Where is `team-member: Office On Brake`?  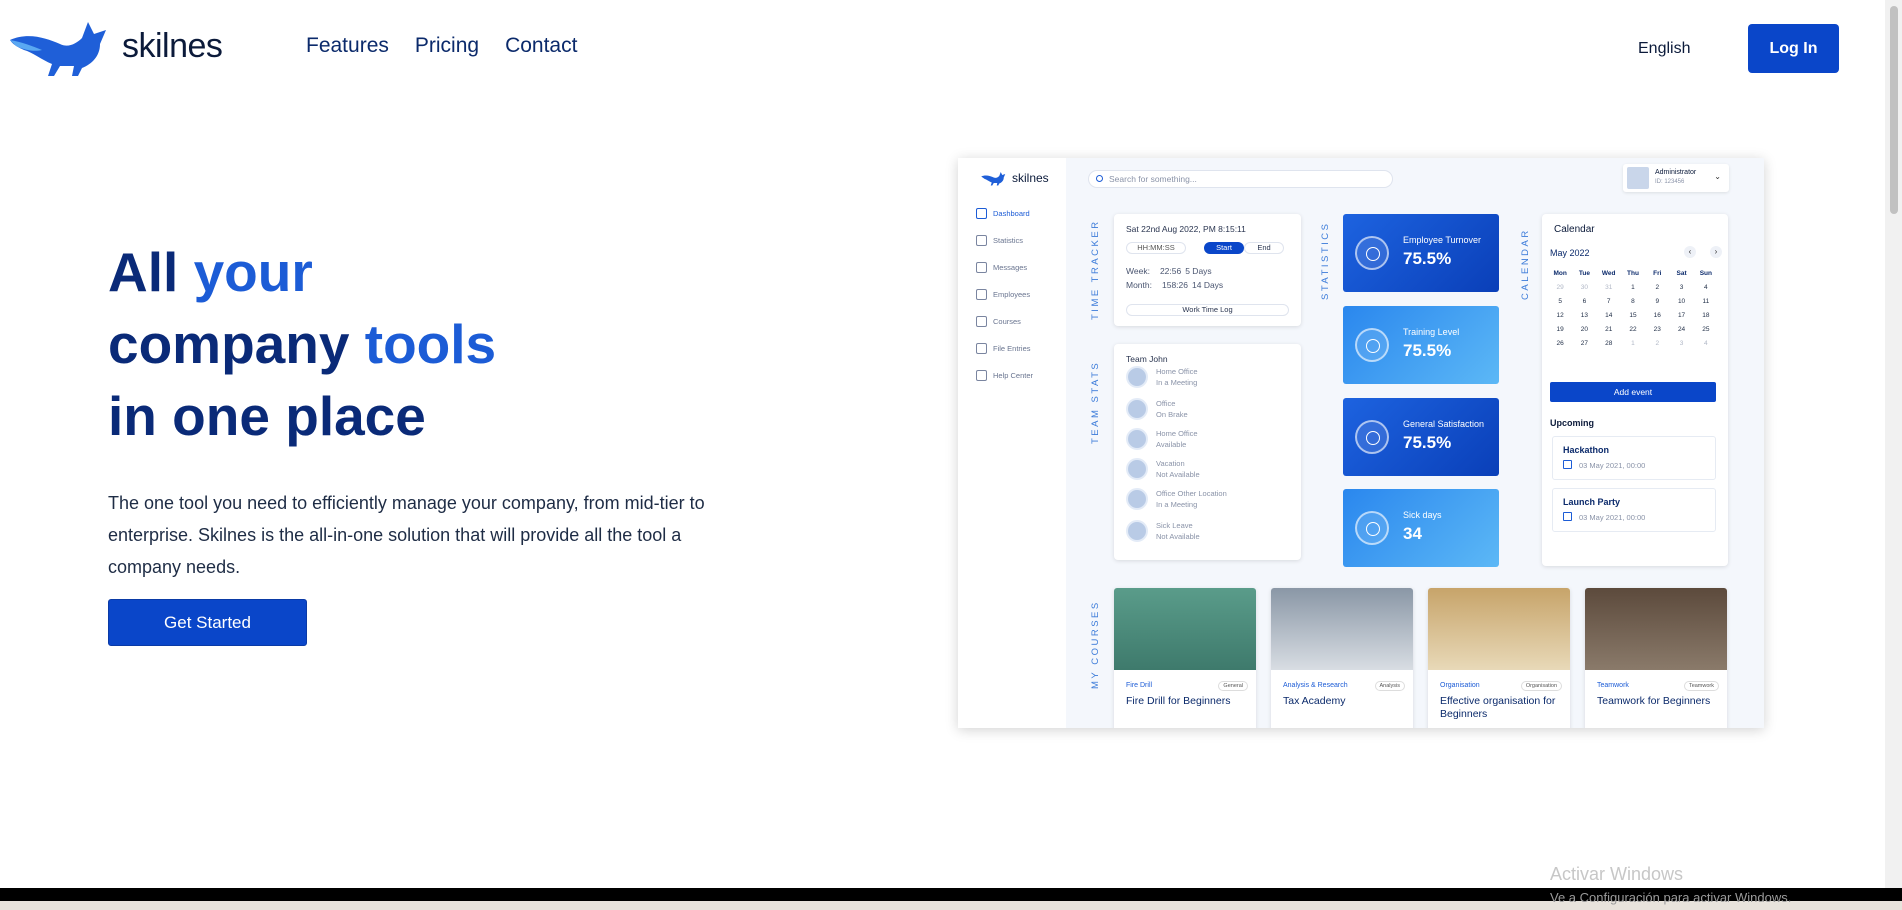 team-member: Office On Brake is located at coordinates (1157, 409).